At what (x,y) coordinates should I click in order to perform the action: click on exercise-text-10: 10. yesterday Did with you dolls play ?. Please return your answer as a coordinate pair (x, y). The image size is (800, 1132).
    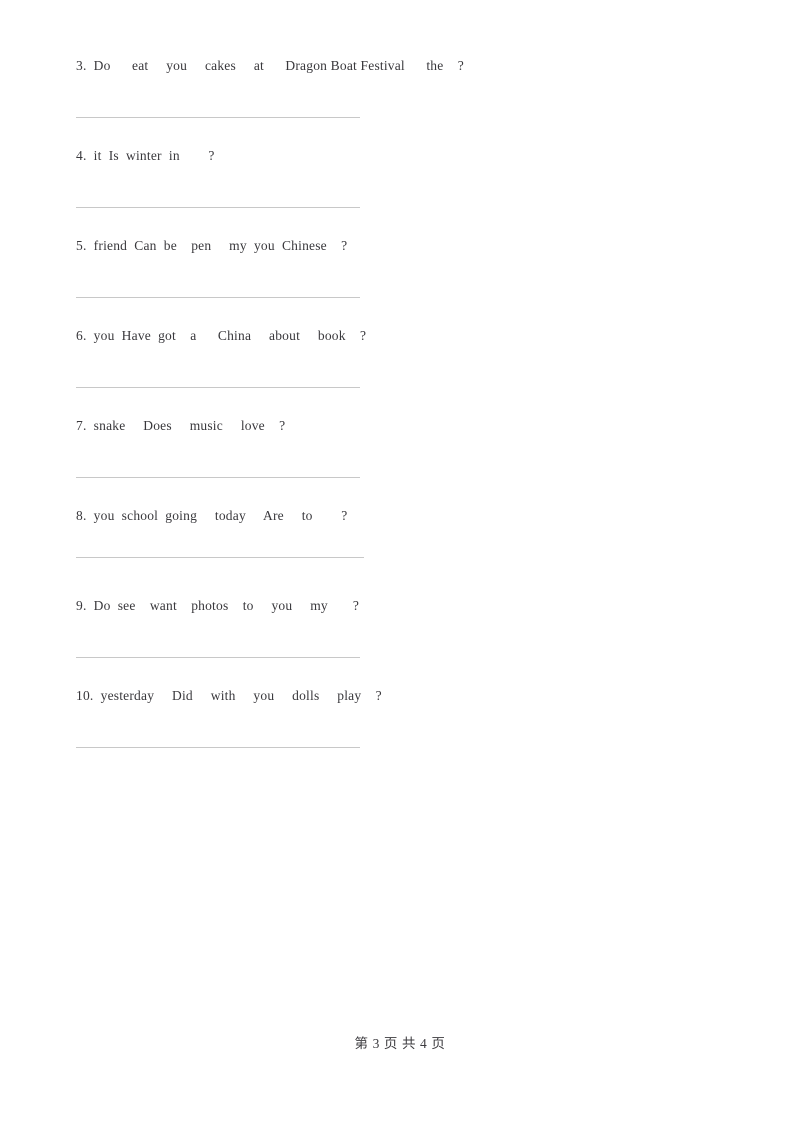
    Looking at the image, I should click on (229, 695).